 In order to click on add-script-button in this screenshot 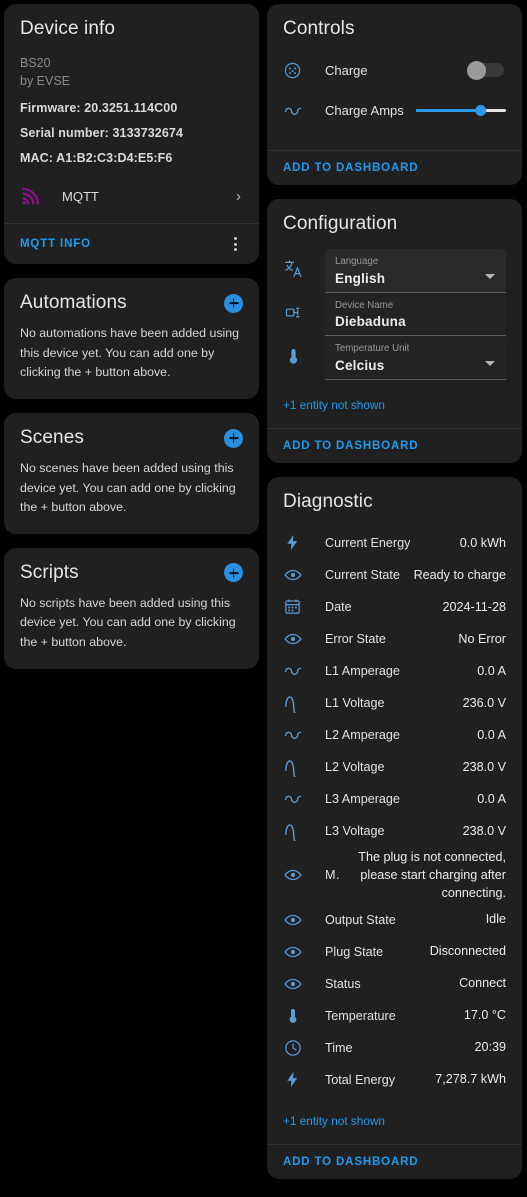, I will do `click(233, 573)`.